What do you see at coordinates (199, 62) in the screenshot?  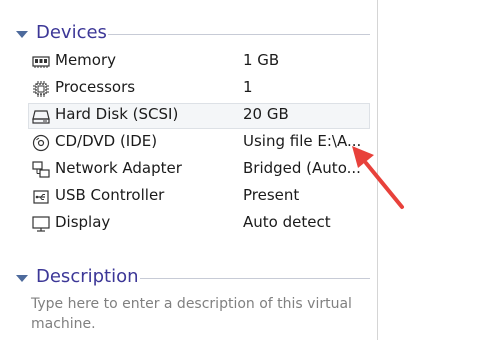 I see `device-row-memory: Memory 1 GB` at bounding box center [199, 62].